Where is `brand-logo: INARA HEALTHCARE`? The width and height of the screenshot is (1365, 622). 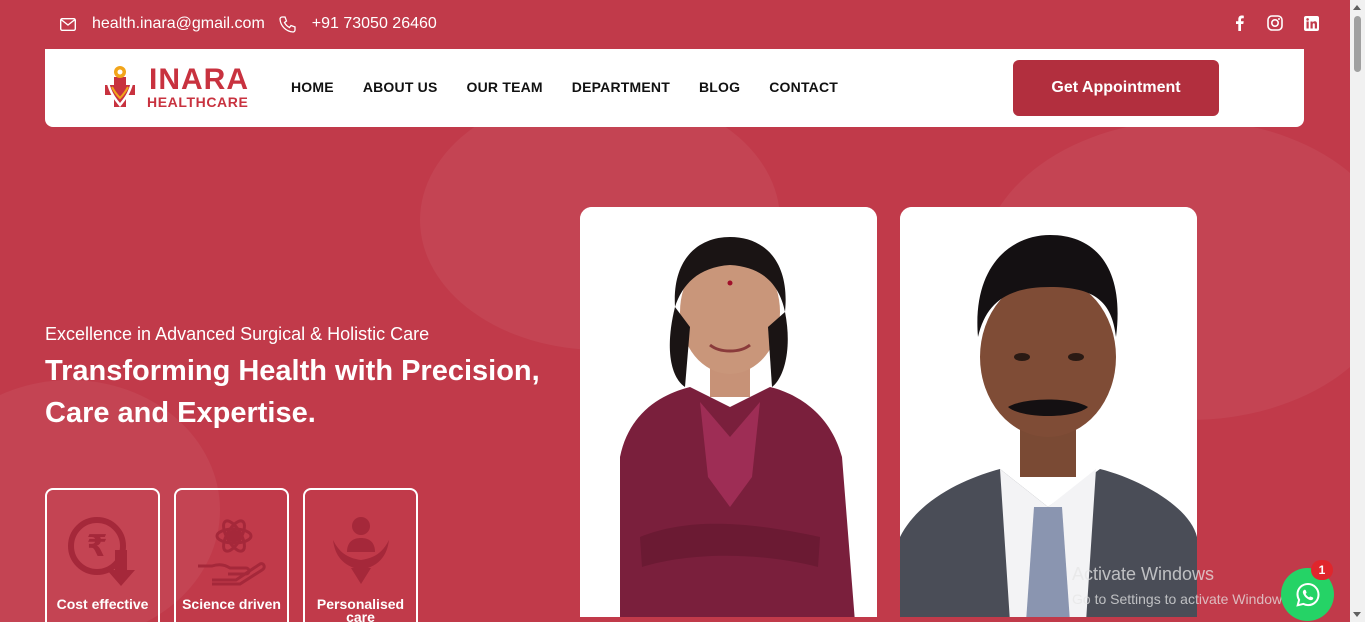 brand-logo: INARA HEALTHCARE is located at coordinates (177, 87).